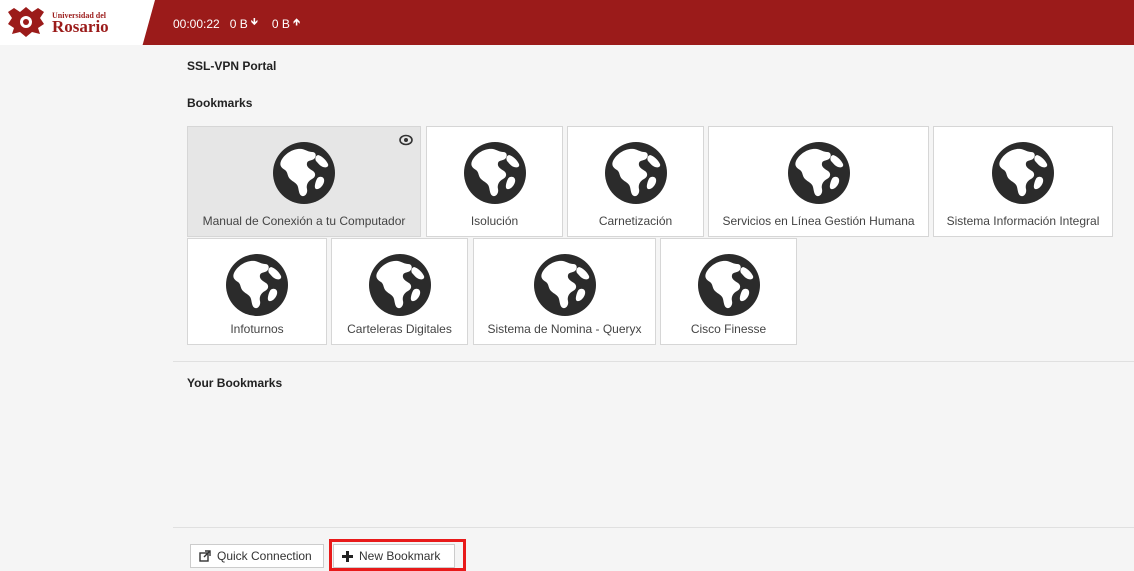 The width and height of the screenshot is (1134, 571). I want to click on download-value: 0 B, so click(238, 23).